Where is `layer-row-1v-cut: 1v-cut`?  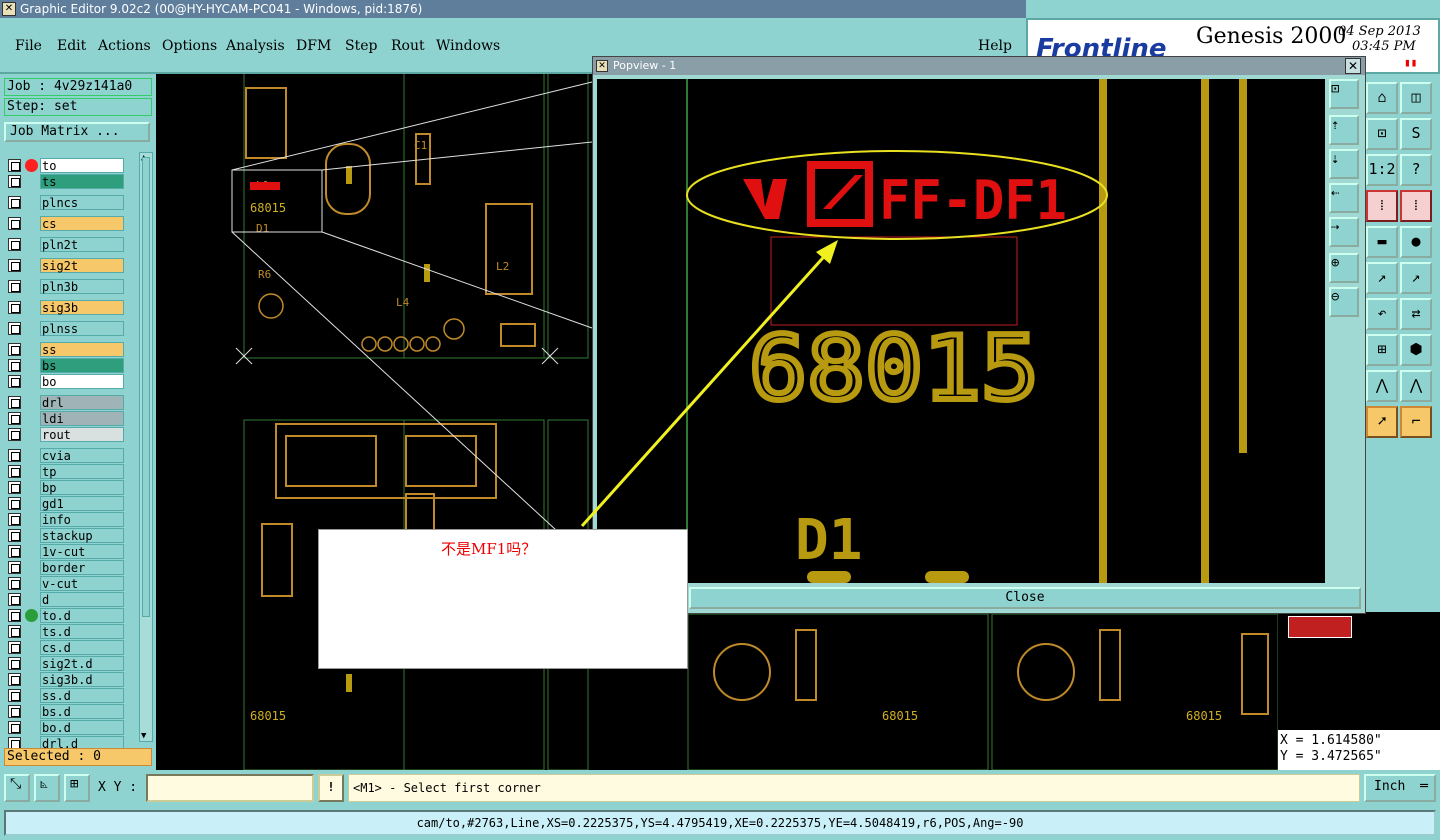 layer-row-1v-cut: 1v-cut is located at coordinates (65, 551).